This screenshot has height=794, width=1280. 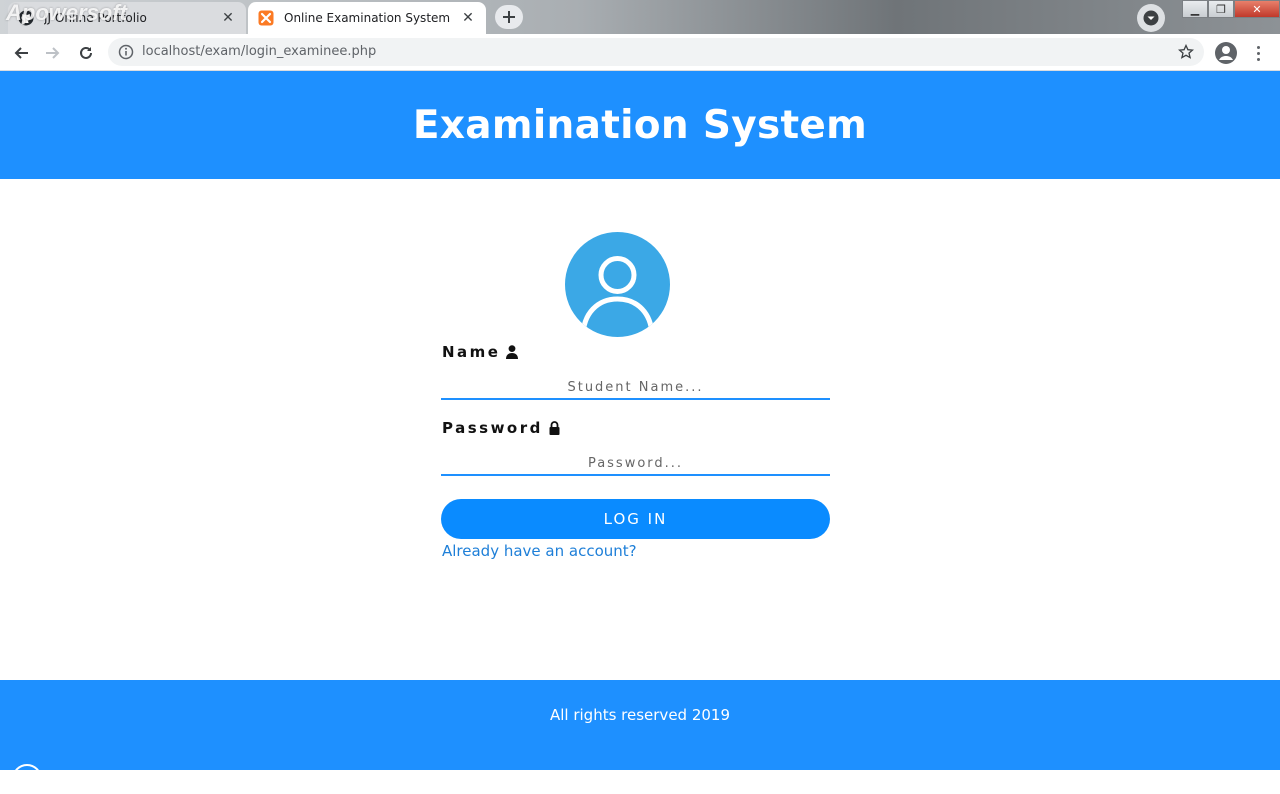 What do you see at coordinates (259, 51) in the screenshot?
I see `url-text: localhost/exam/login_examinee.php` at bounding box center [259, 51].